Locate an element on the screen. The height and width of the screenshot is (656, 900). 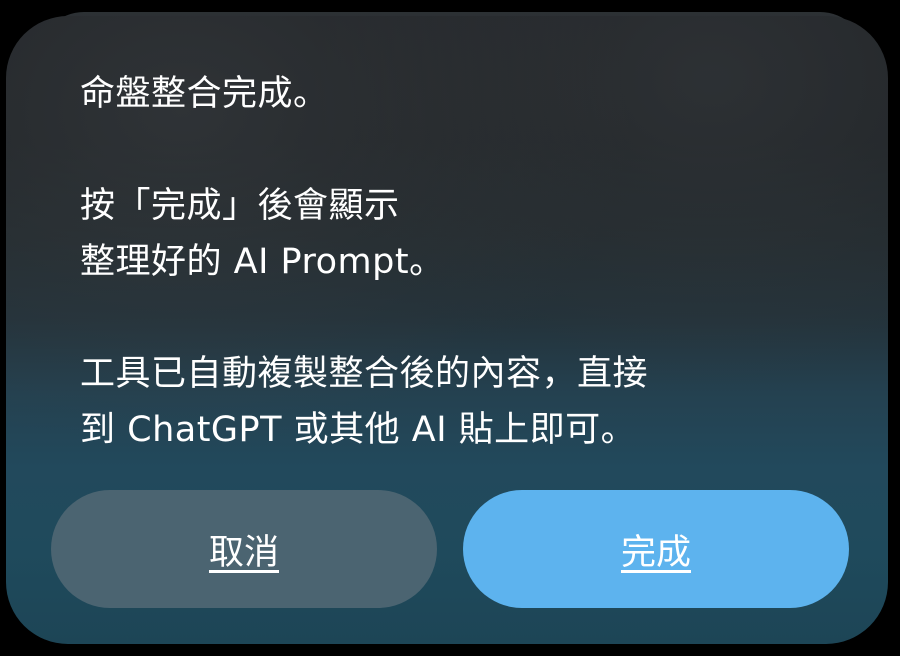
cancel-button: 取消 is located at coordinates (244, 549).